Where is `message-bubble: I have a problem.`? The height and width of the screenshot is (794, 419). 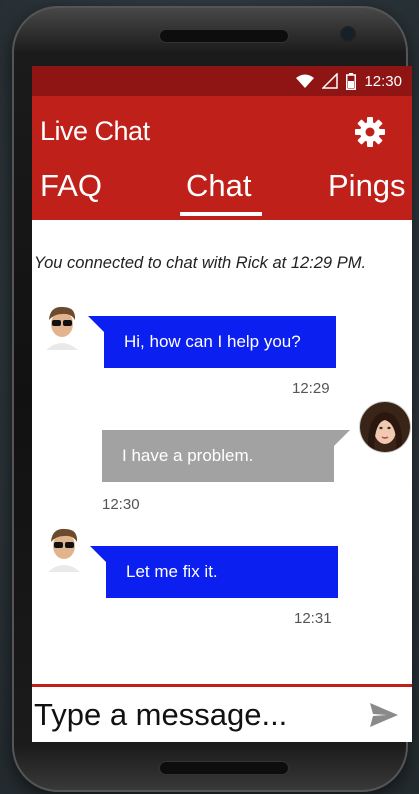 message-bubble: I have a problem. is located at coordinates (218, 456).